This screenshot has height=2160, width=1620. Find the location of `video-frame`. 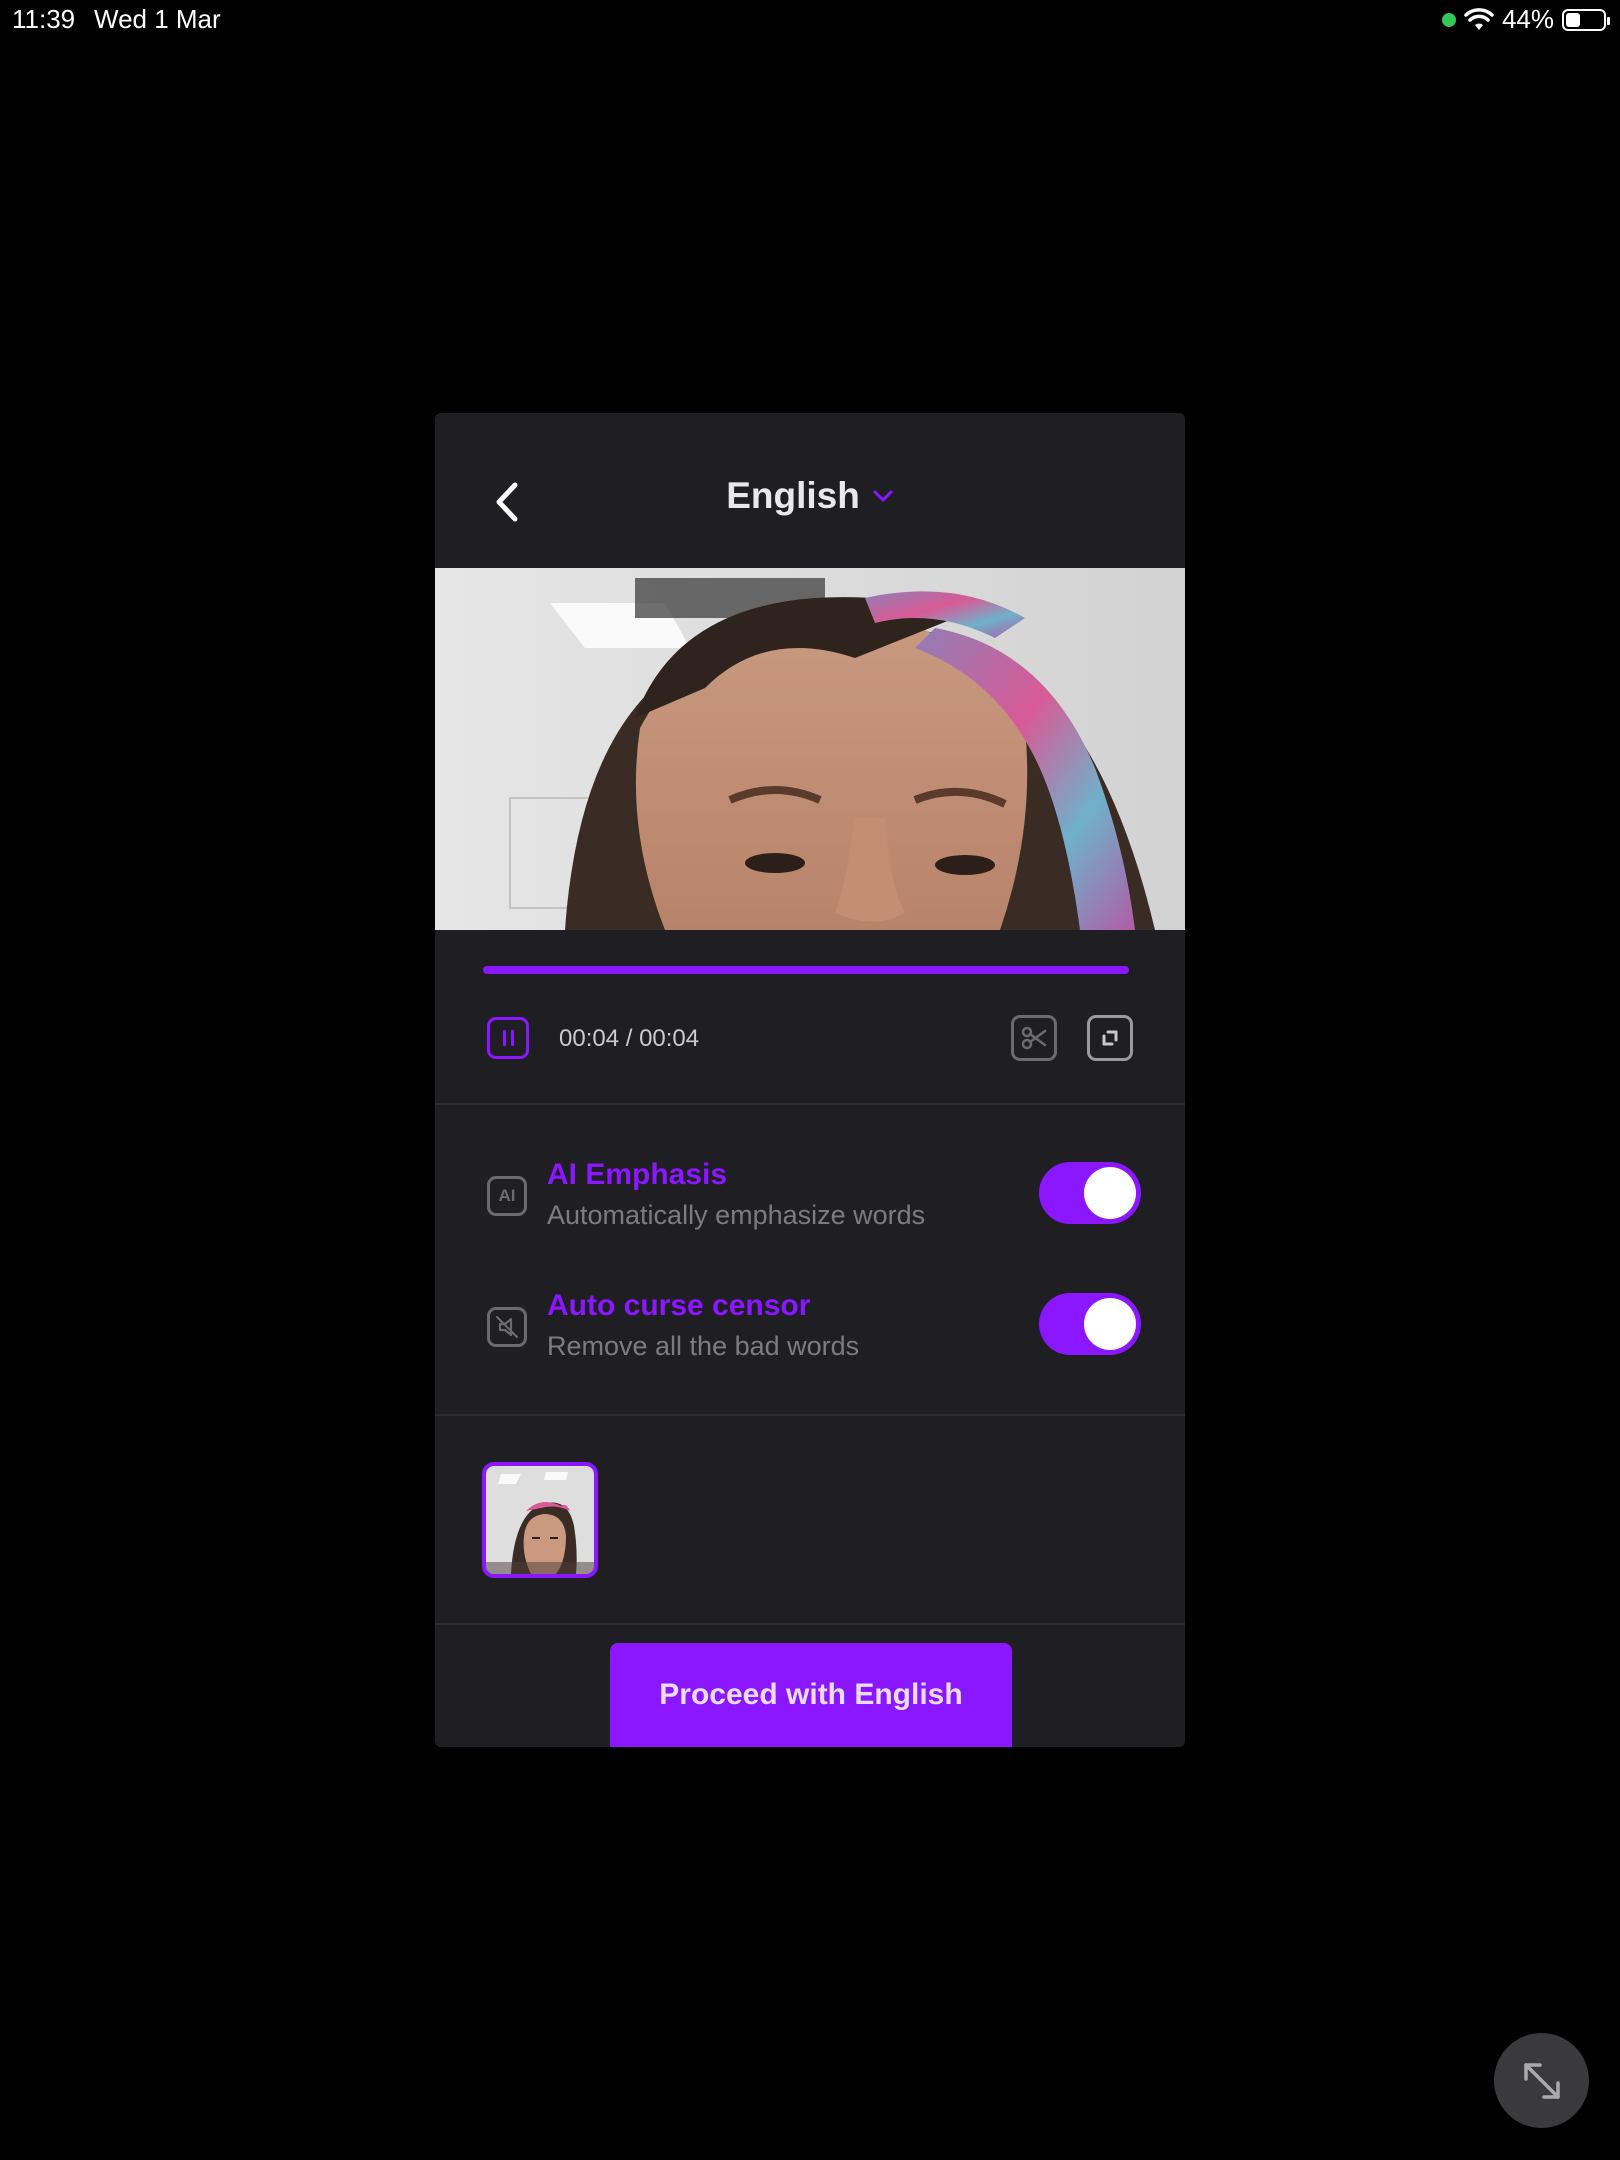

video-frame is located at coordinates (810, 749).